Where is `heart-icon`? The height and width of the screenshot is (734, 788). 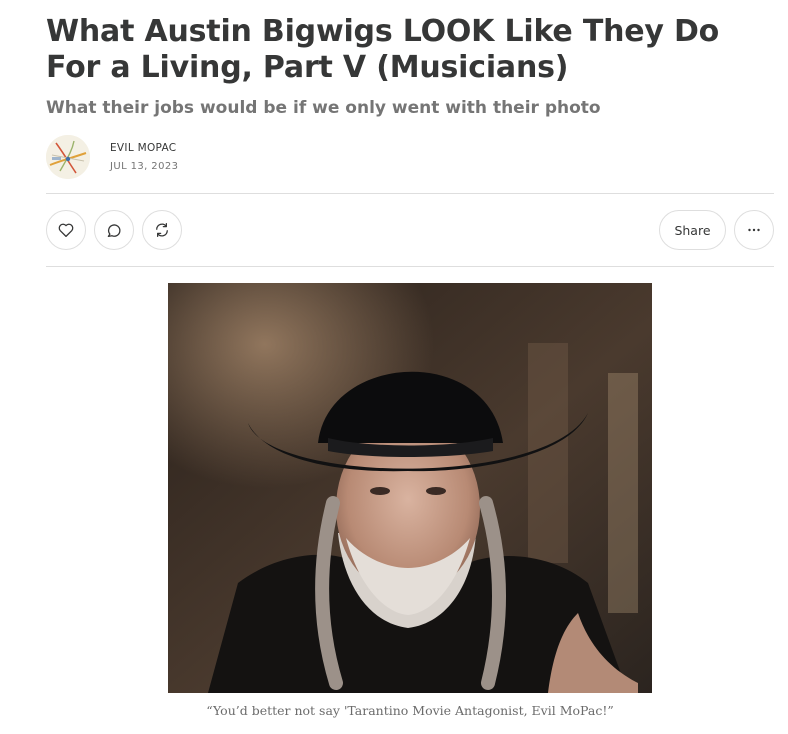 heart-icon is located at coordinates (66, 230).